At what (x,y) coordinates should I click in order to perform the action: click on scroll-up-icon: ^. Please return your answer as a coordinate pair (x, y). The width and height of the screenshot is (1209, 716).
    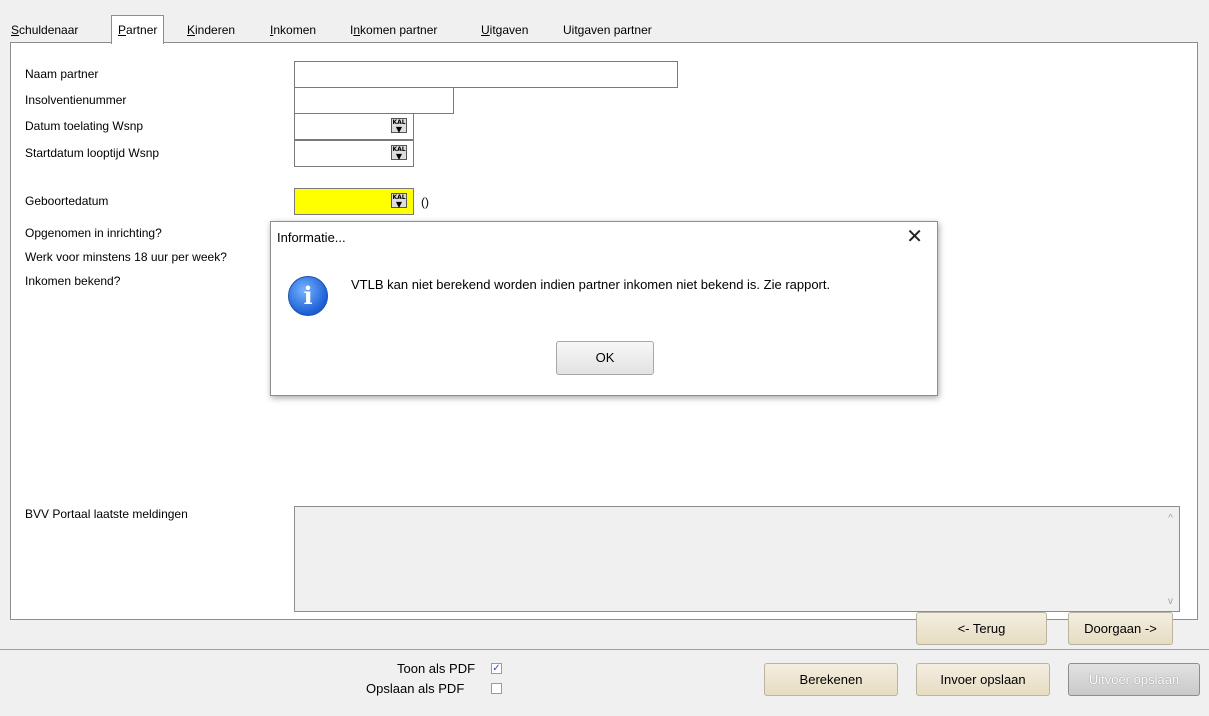
    Looking at the image, I should click on (1170, 518).